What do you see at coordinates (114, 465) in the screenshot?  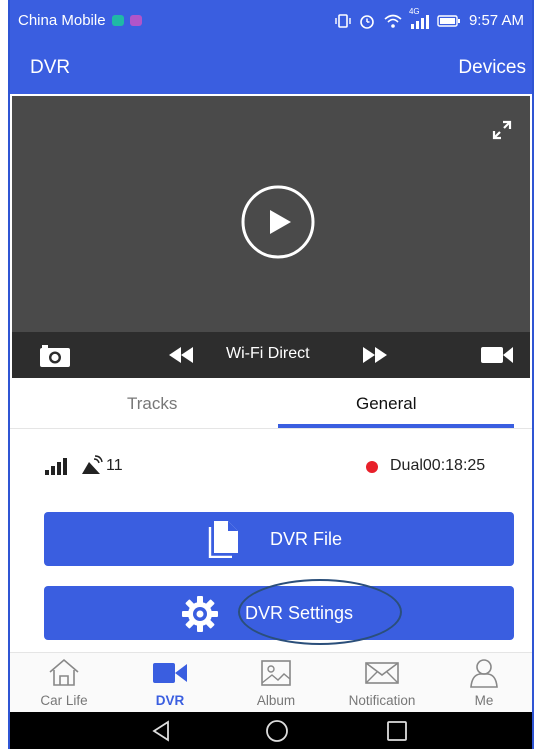 I see `satellite-count: 11` at bounding box center [114, 465].